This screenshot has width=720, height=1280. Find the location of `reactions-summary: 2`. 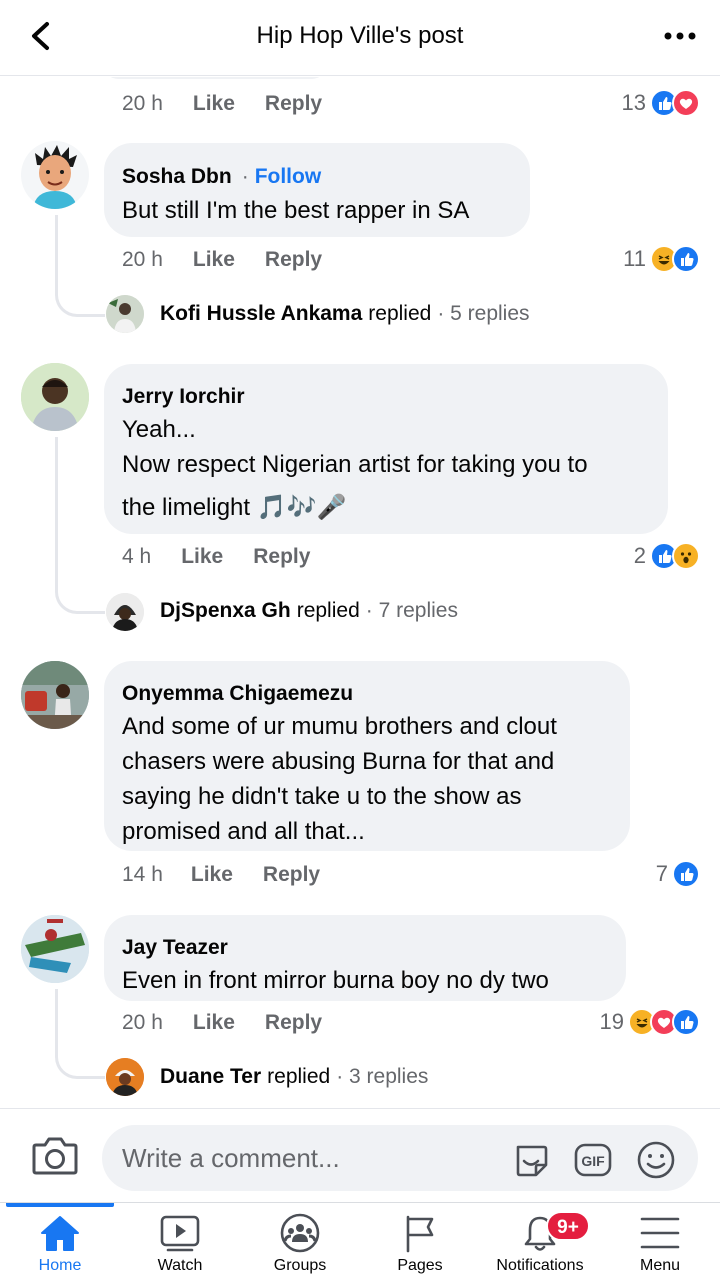

reactions-summary: 2 is located at coordinates (667, 556).